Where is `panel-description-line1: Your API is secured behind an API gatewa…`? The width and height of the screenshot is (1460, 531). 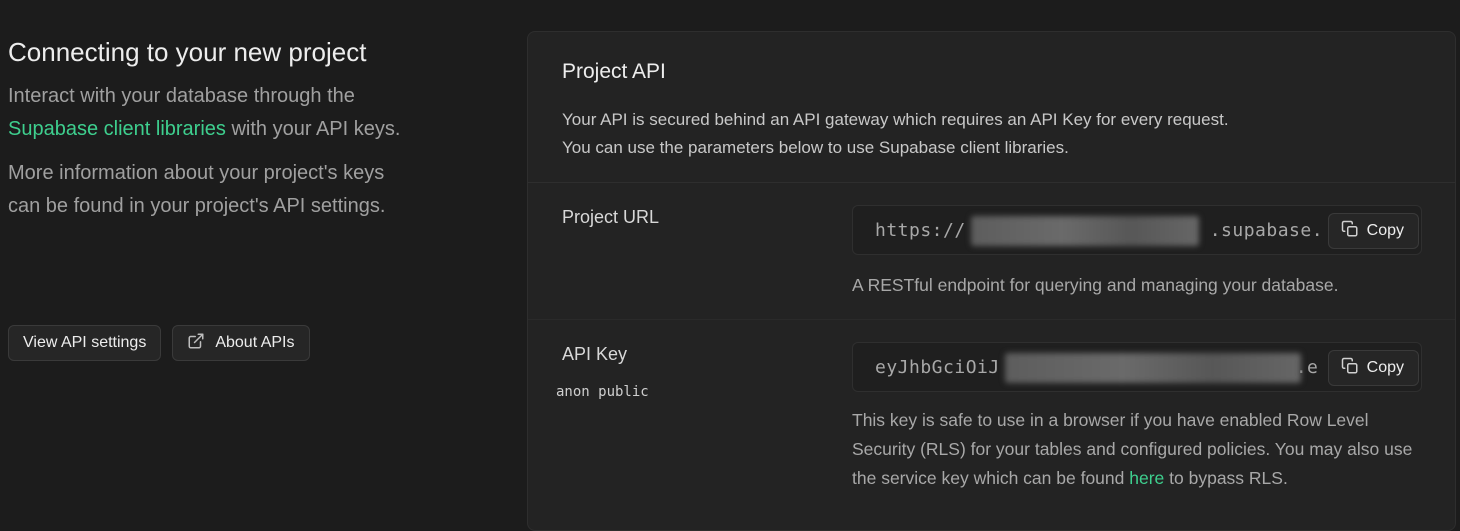
panel-description-line1: Your API is secured behind an API gatewa… is located at coordinates (895, 119).